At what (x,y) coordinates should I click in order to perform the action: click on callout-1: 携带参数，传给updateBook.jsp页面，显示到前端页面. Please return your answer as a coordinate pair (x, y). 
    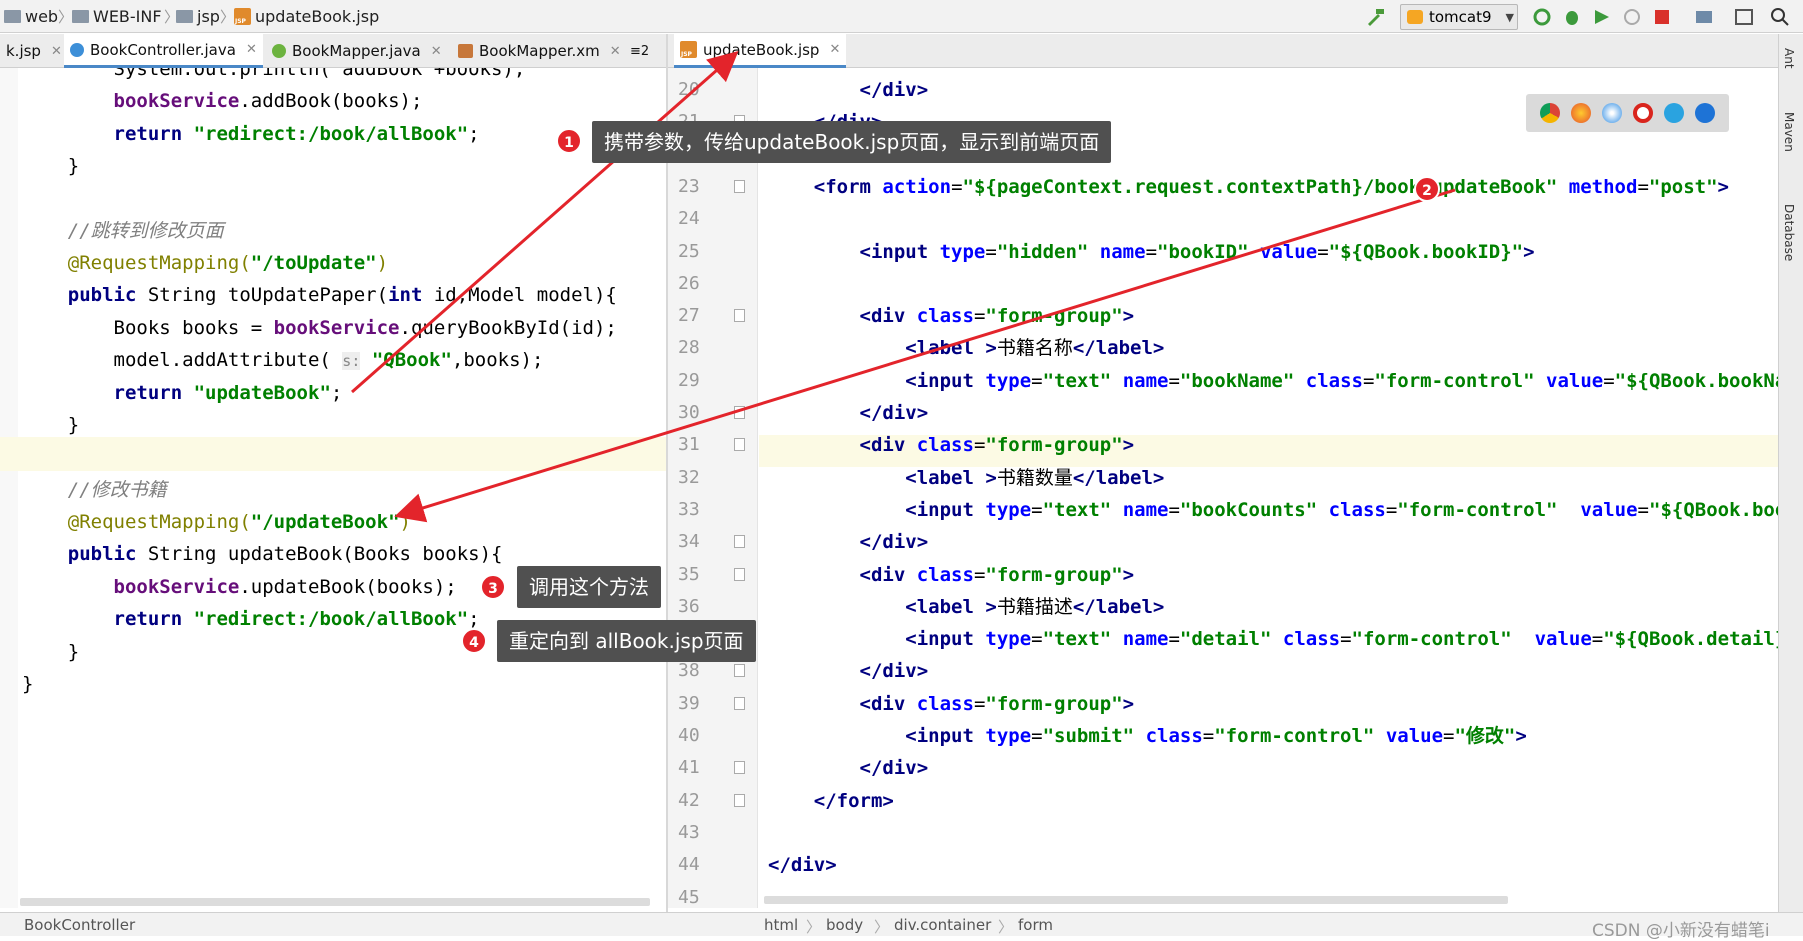
    Looking at the image, I should click on (852, 142).